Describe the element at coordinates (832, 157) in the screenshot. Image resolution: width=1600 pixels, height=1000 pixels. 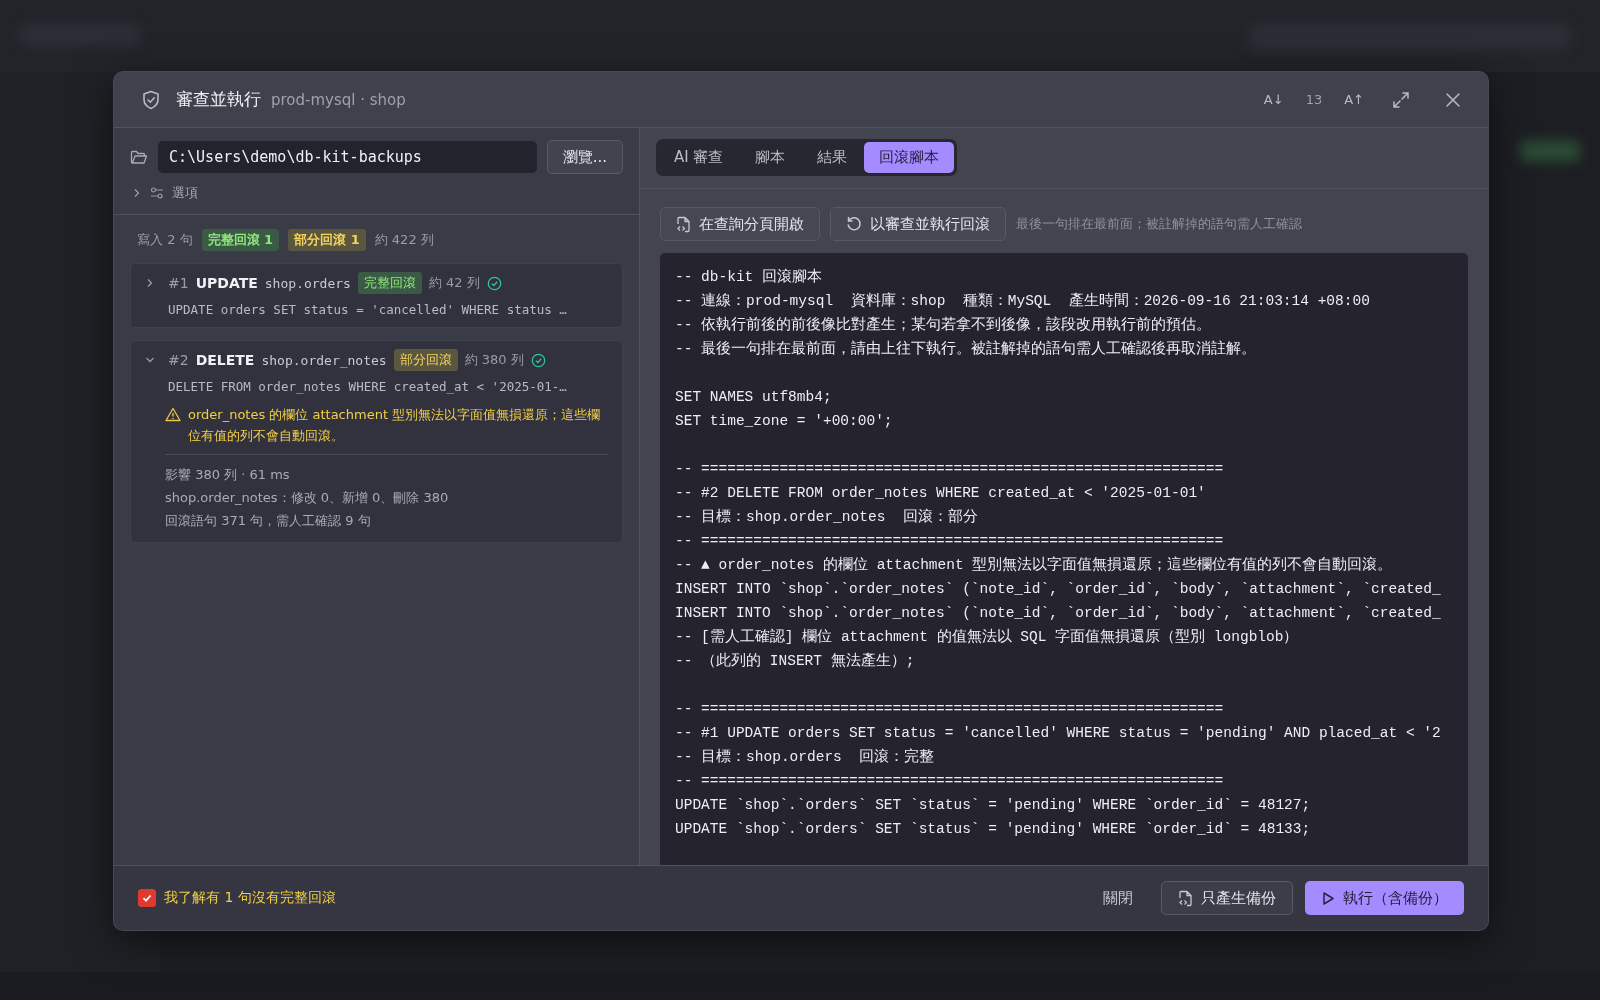
I see `tab: 結果` at that location.